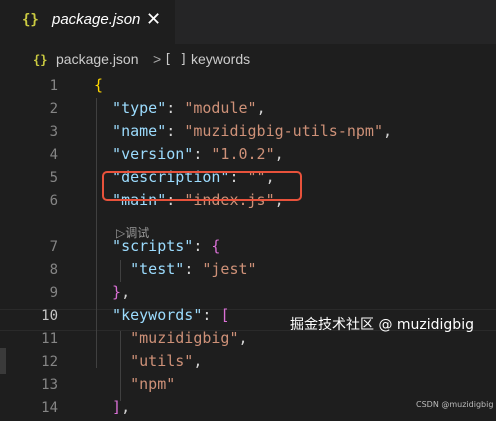  I want to click on code-token: "utils", so click(144, 361).